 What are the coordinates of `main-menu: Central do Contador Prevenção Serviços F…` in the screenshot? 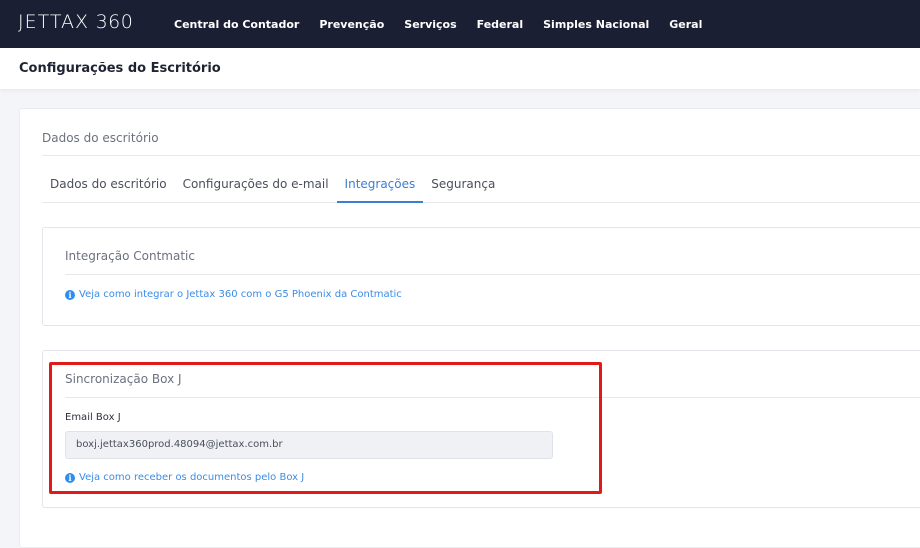 It's located at (438, 24).